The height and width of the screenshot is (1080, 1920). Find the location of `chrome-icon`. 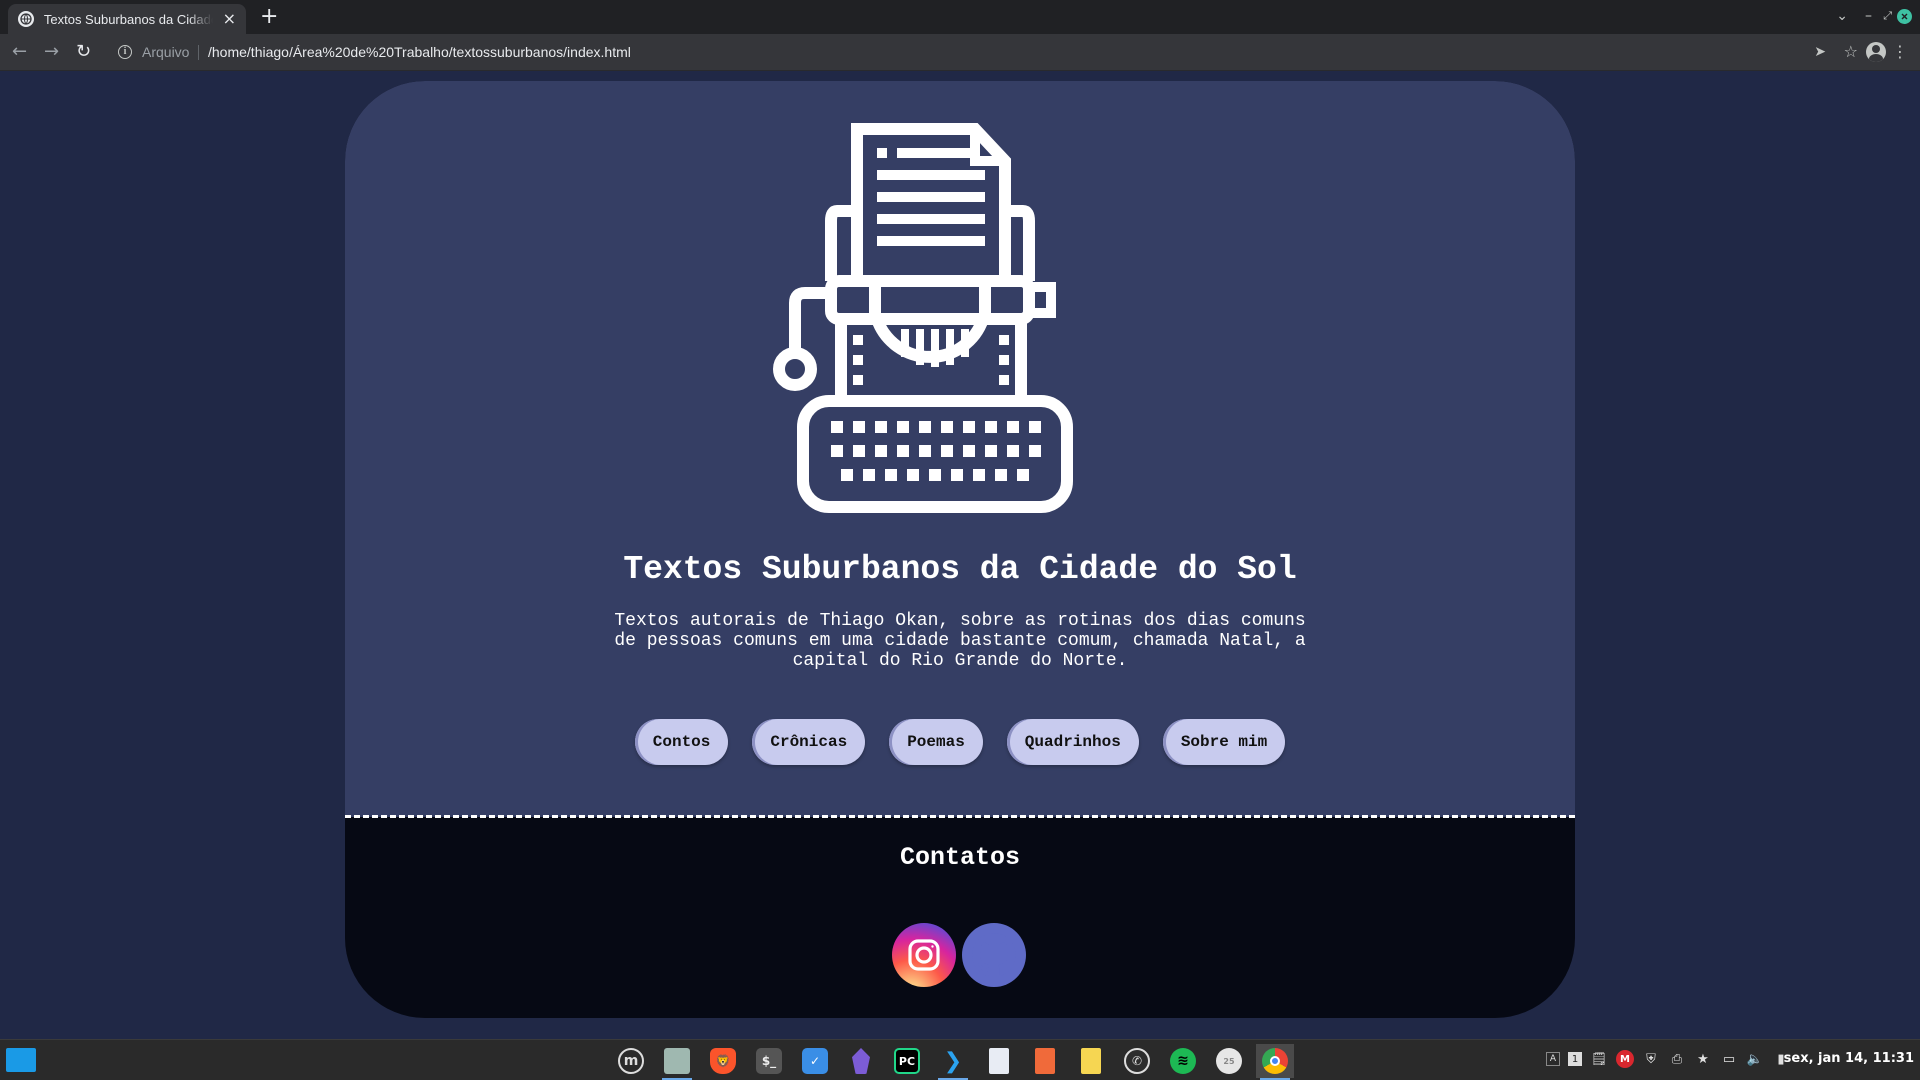

chrome-icon is located at coordinates (1275, 1062).